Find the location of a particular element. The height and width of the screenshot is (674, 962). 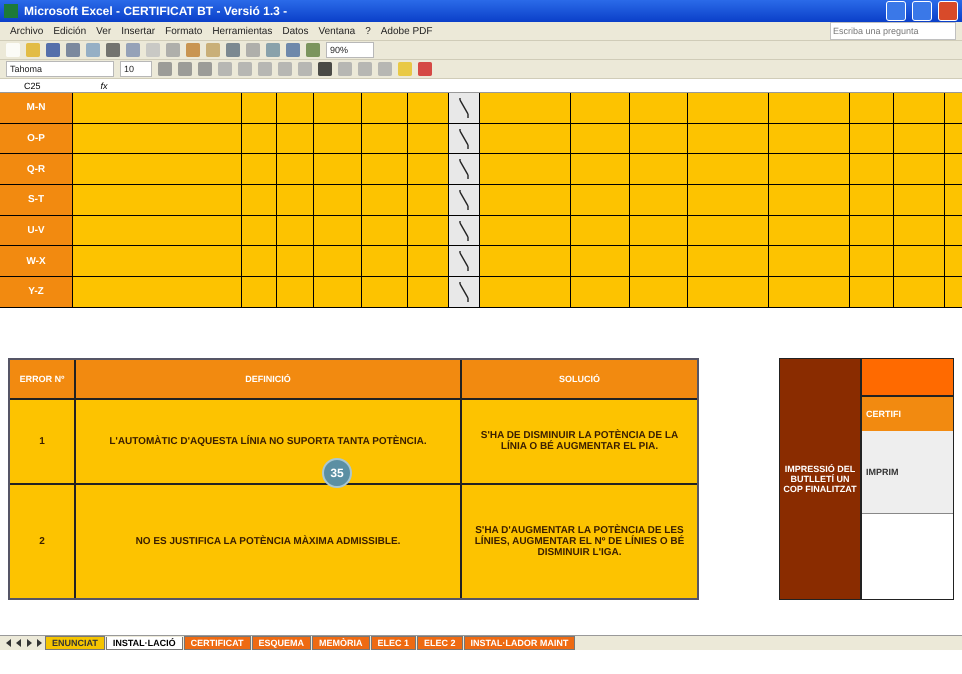

menu-item: Herramientas is located at coordinates (242, 31).